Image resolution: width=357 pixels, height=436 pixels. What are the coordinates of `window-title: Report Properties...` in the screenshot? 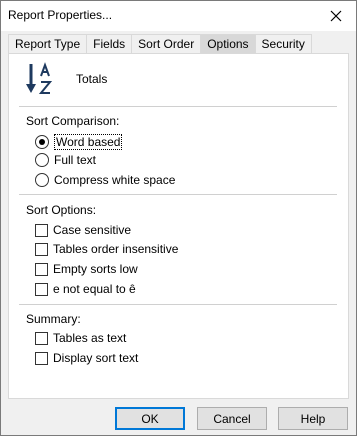 It's located at (60, 15).